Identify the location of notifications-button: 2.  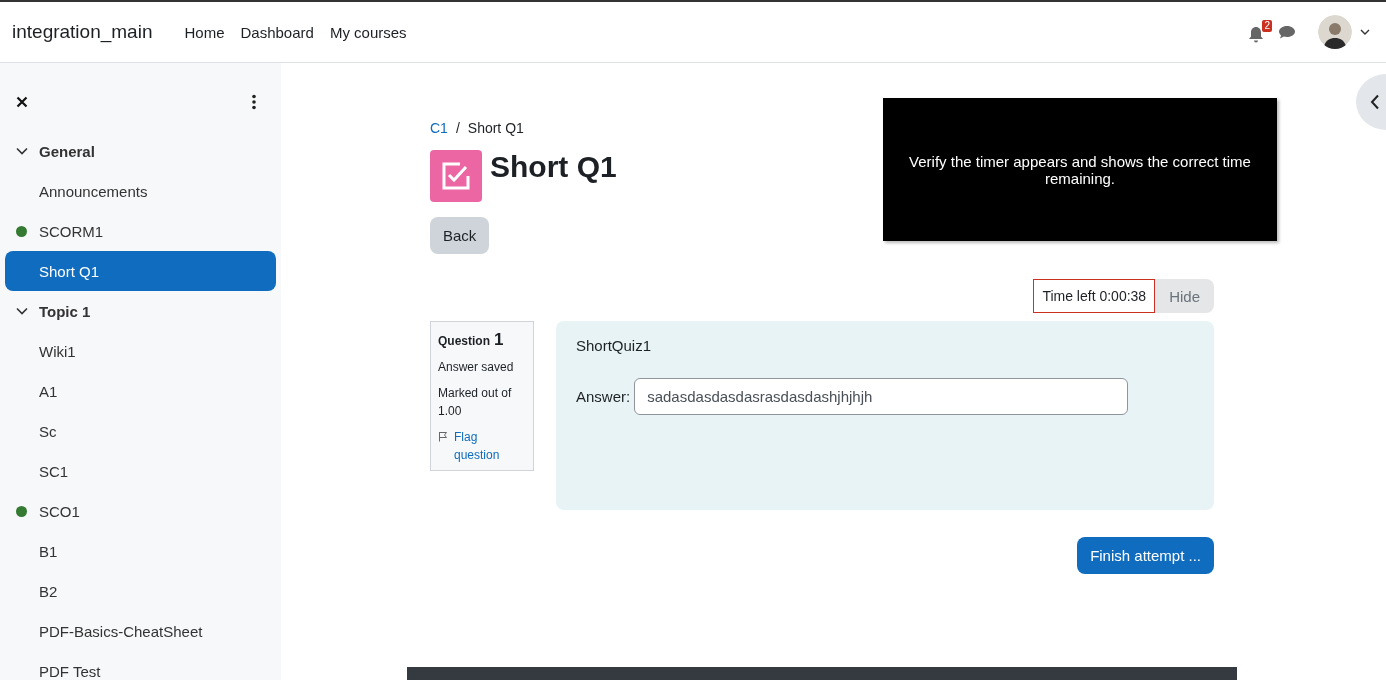
(1260, 32).